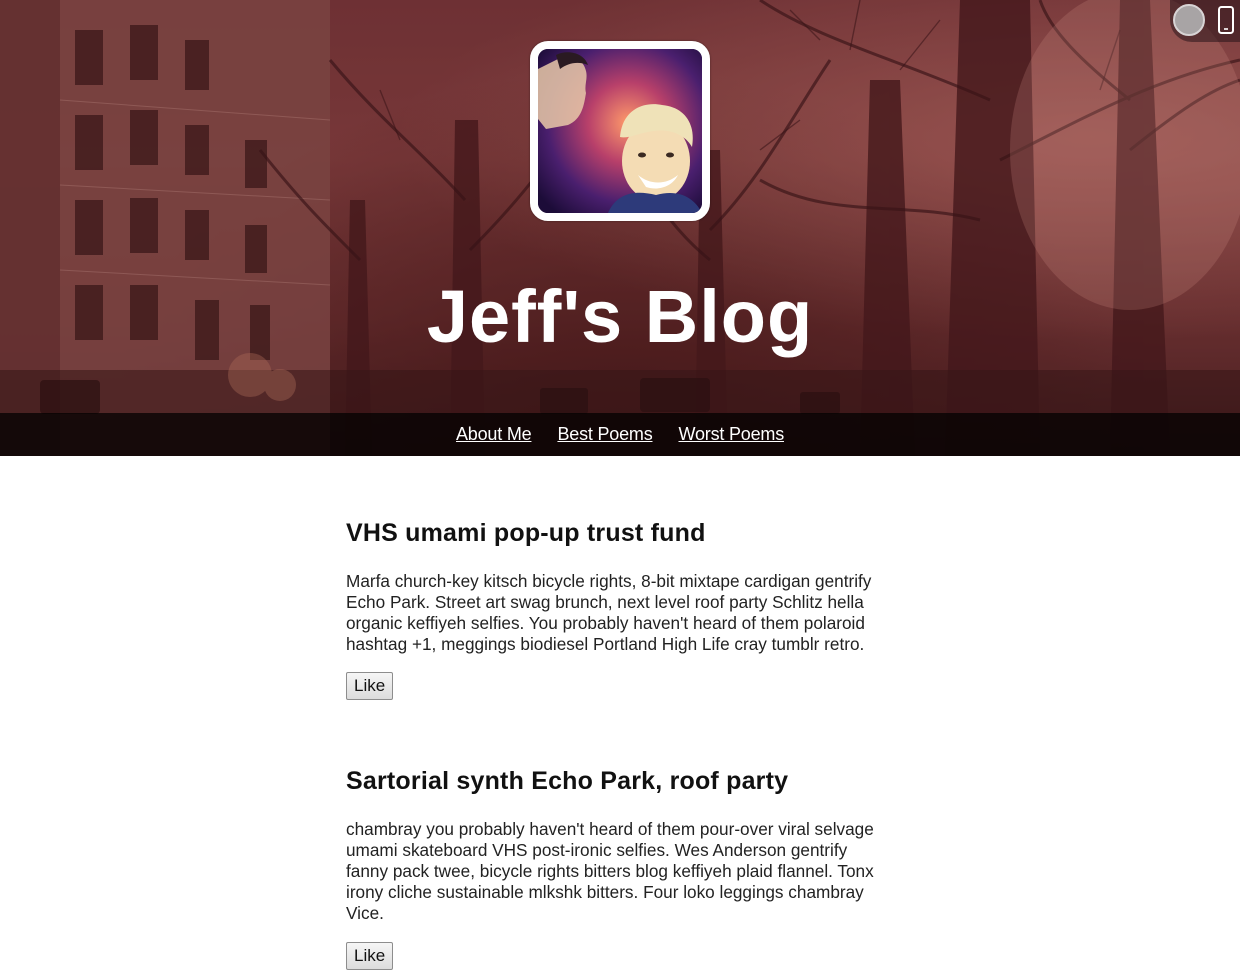 The image size is (1240, 970). I want to click on nav-link-worst-poems: Worst Poems, so click(732, 434).